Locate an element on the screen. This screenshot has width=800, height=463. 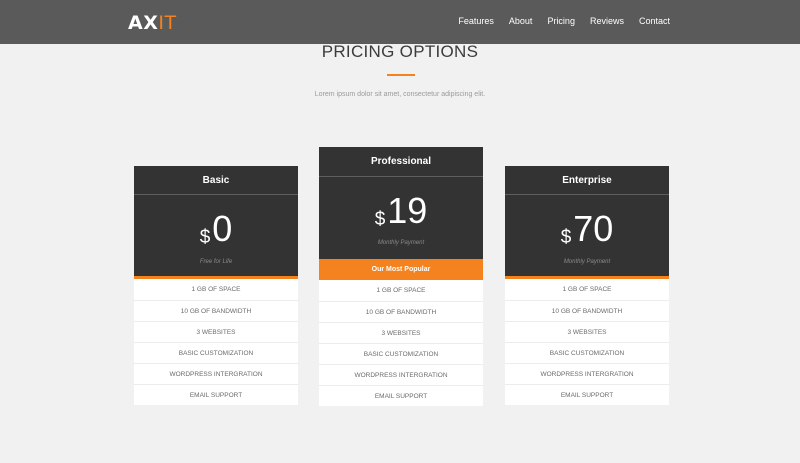
brand-logo-part1: AX is located at coordinates (143, 23).